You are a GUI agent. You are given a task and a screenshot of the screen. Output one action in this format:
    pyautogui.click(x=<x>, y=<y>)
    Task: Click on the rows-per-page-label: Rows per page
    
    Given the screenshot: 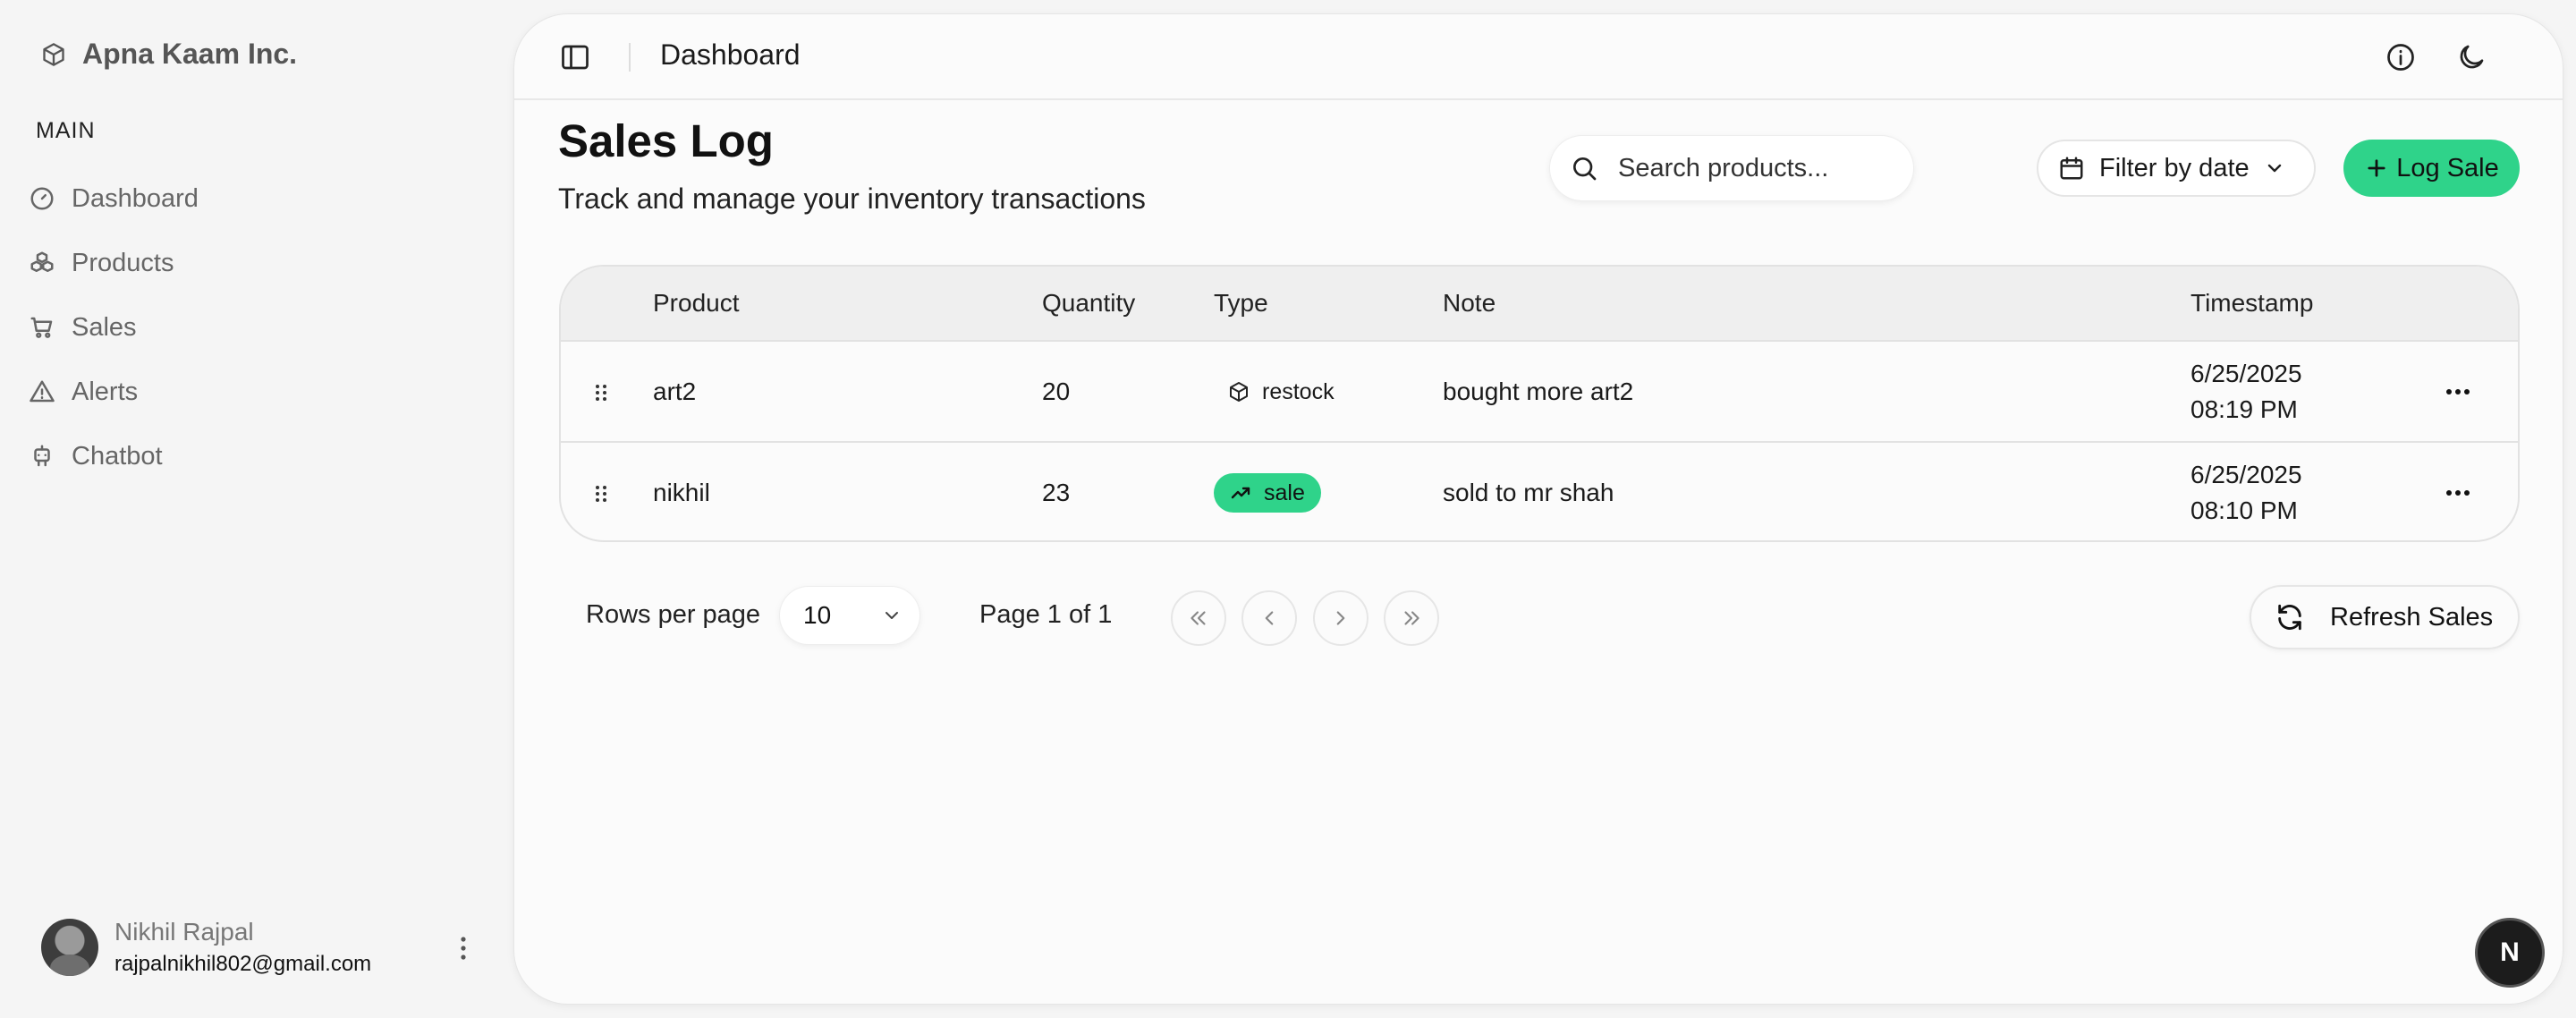 What is the action you would take?
    pyautogui.click(x=673, y=614)
    